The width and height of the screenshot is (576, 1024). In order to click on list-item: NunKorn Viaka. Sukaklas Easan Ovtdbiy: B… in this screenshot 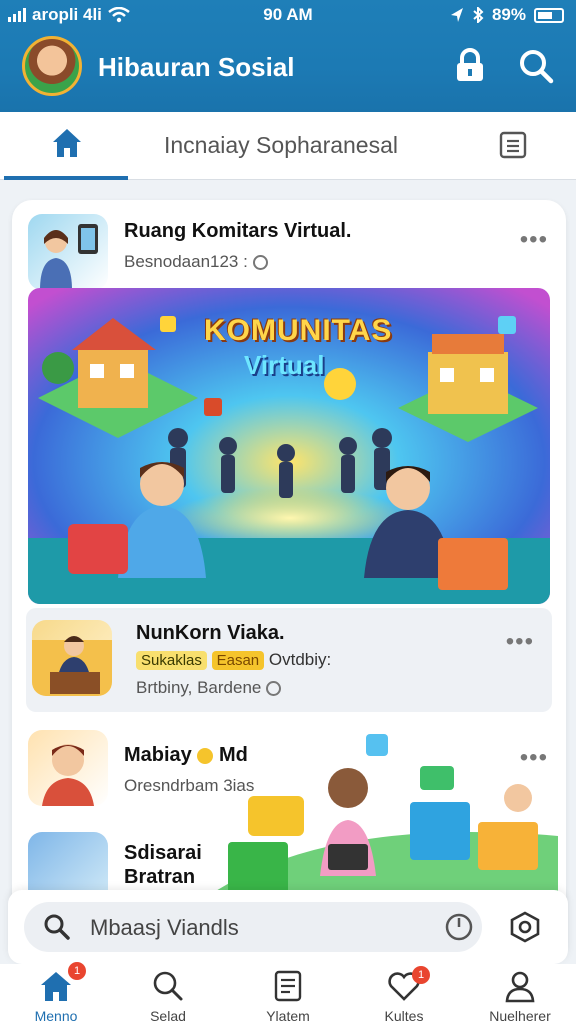, I will do `click(289, 660)`.